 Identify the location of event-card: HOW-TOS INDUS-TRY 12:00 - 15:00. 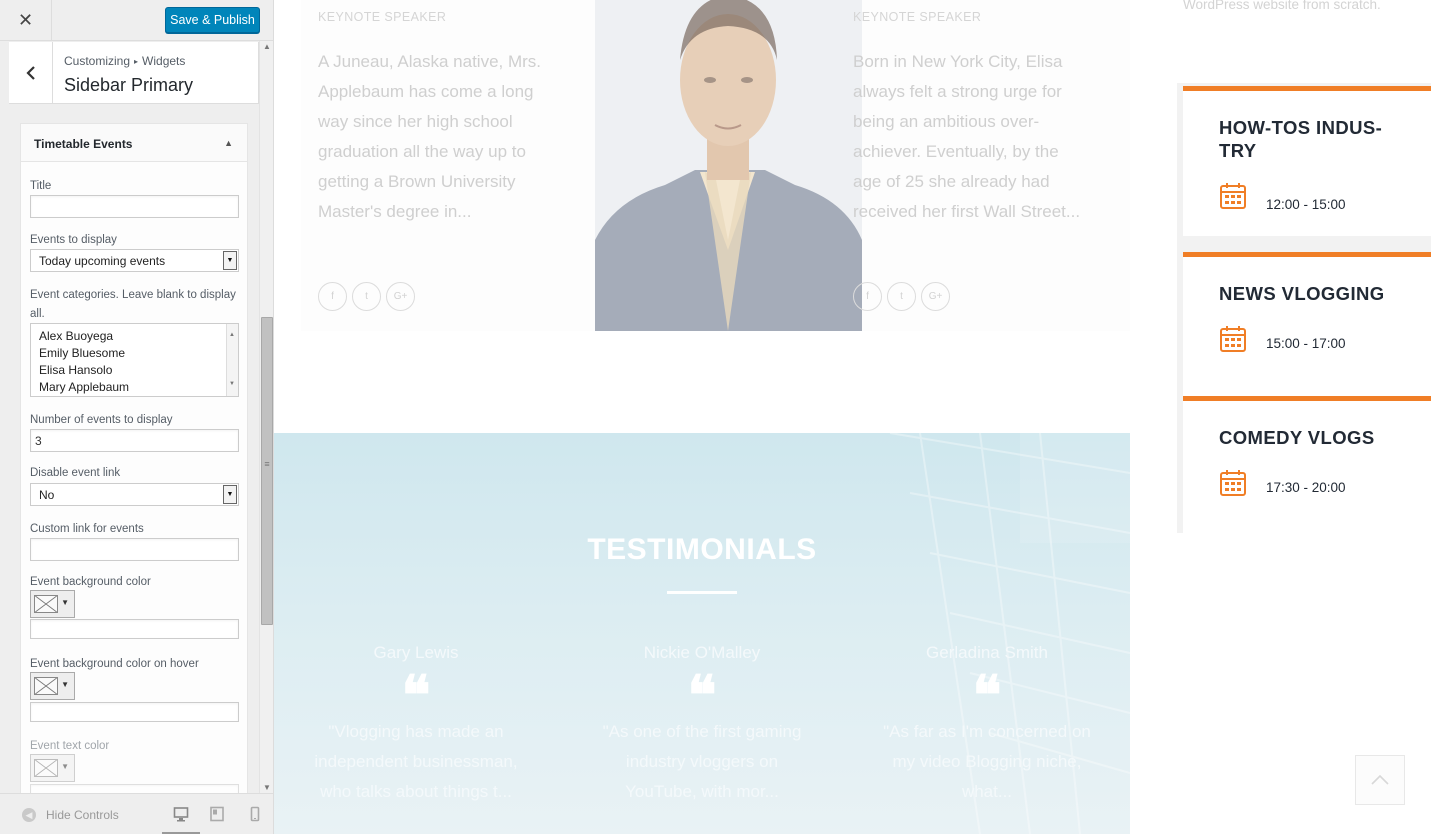
(1307, 161).